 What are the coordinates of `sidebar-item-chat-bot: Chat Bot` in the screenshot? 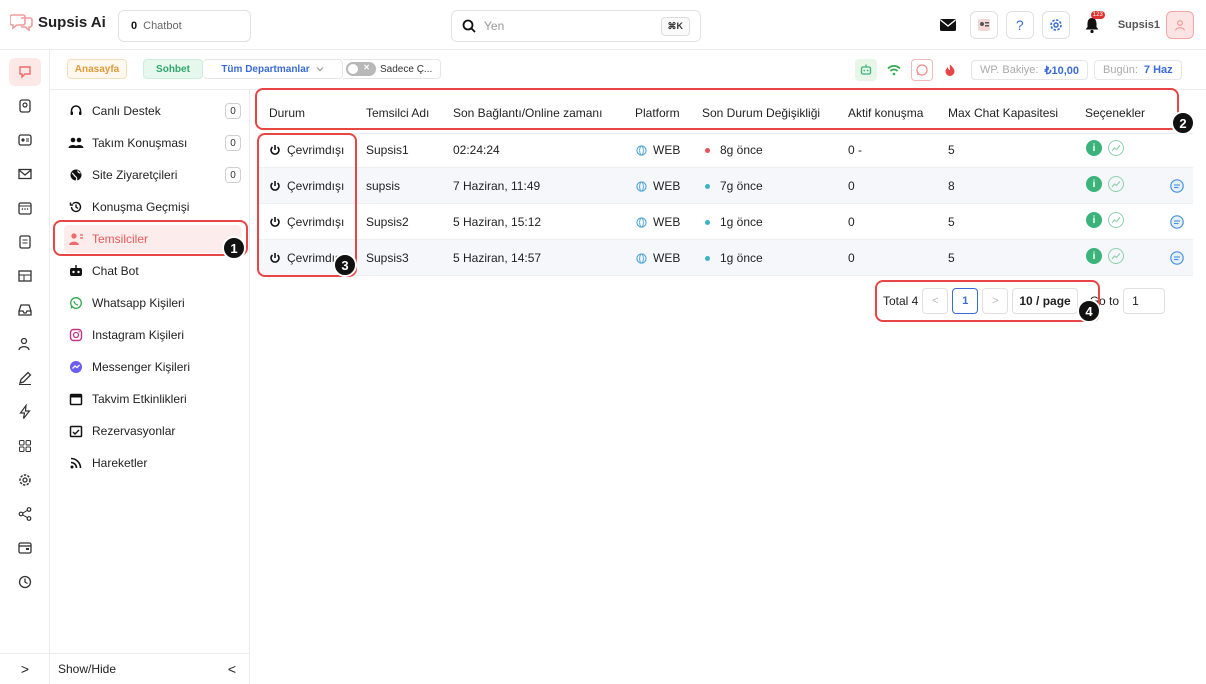 It's located at (152, 271).